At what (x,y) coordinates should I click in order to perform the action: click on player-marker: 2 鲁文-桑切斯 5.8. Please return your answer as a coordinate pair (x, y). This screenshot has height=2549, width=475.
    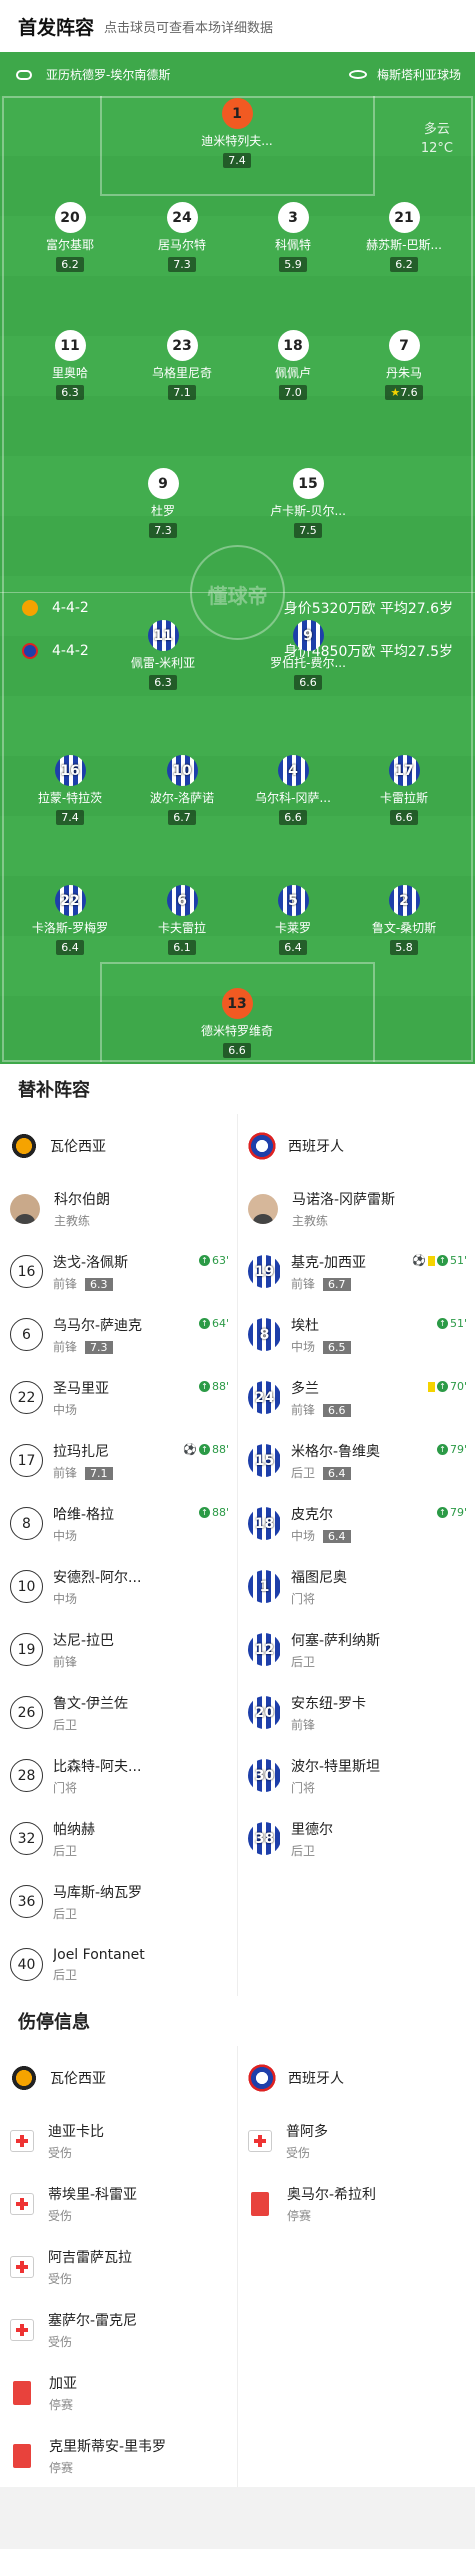
    Looking at the image, I should click on (404, 920).